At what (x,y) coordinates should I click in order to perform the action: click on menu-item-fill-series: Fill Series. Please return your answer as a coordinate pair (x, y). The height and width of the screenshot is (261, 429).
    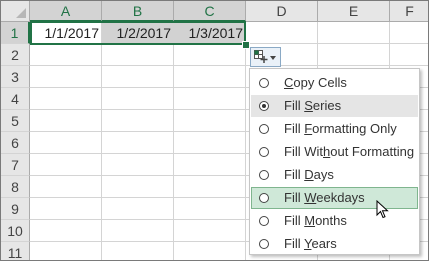
    Looking at the image, I should click on (334, 106).